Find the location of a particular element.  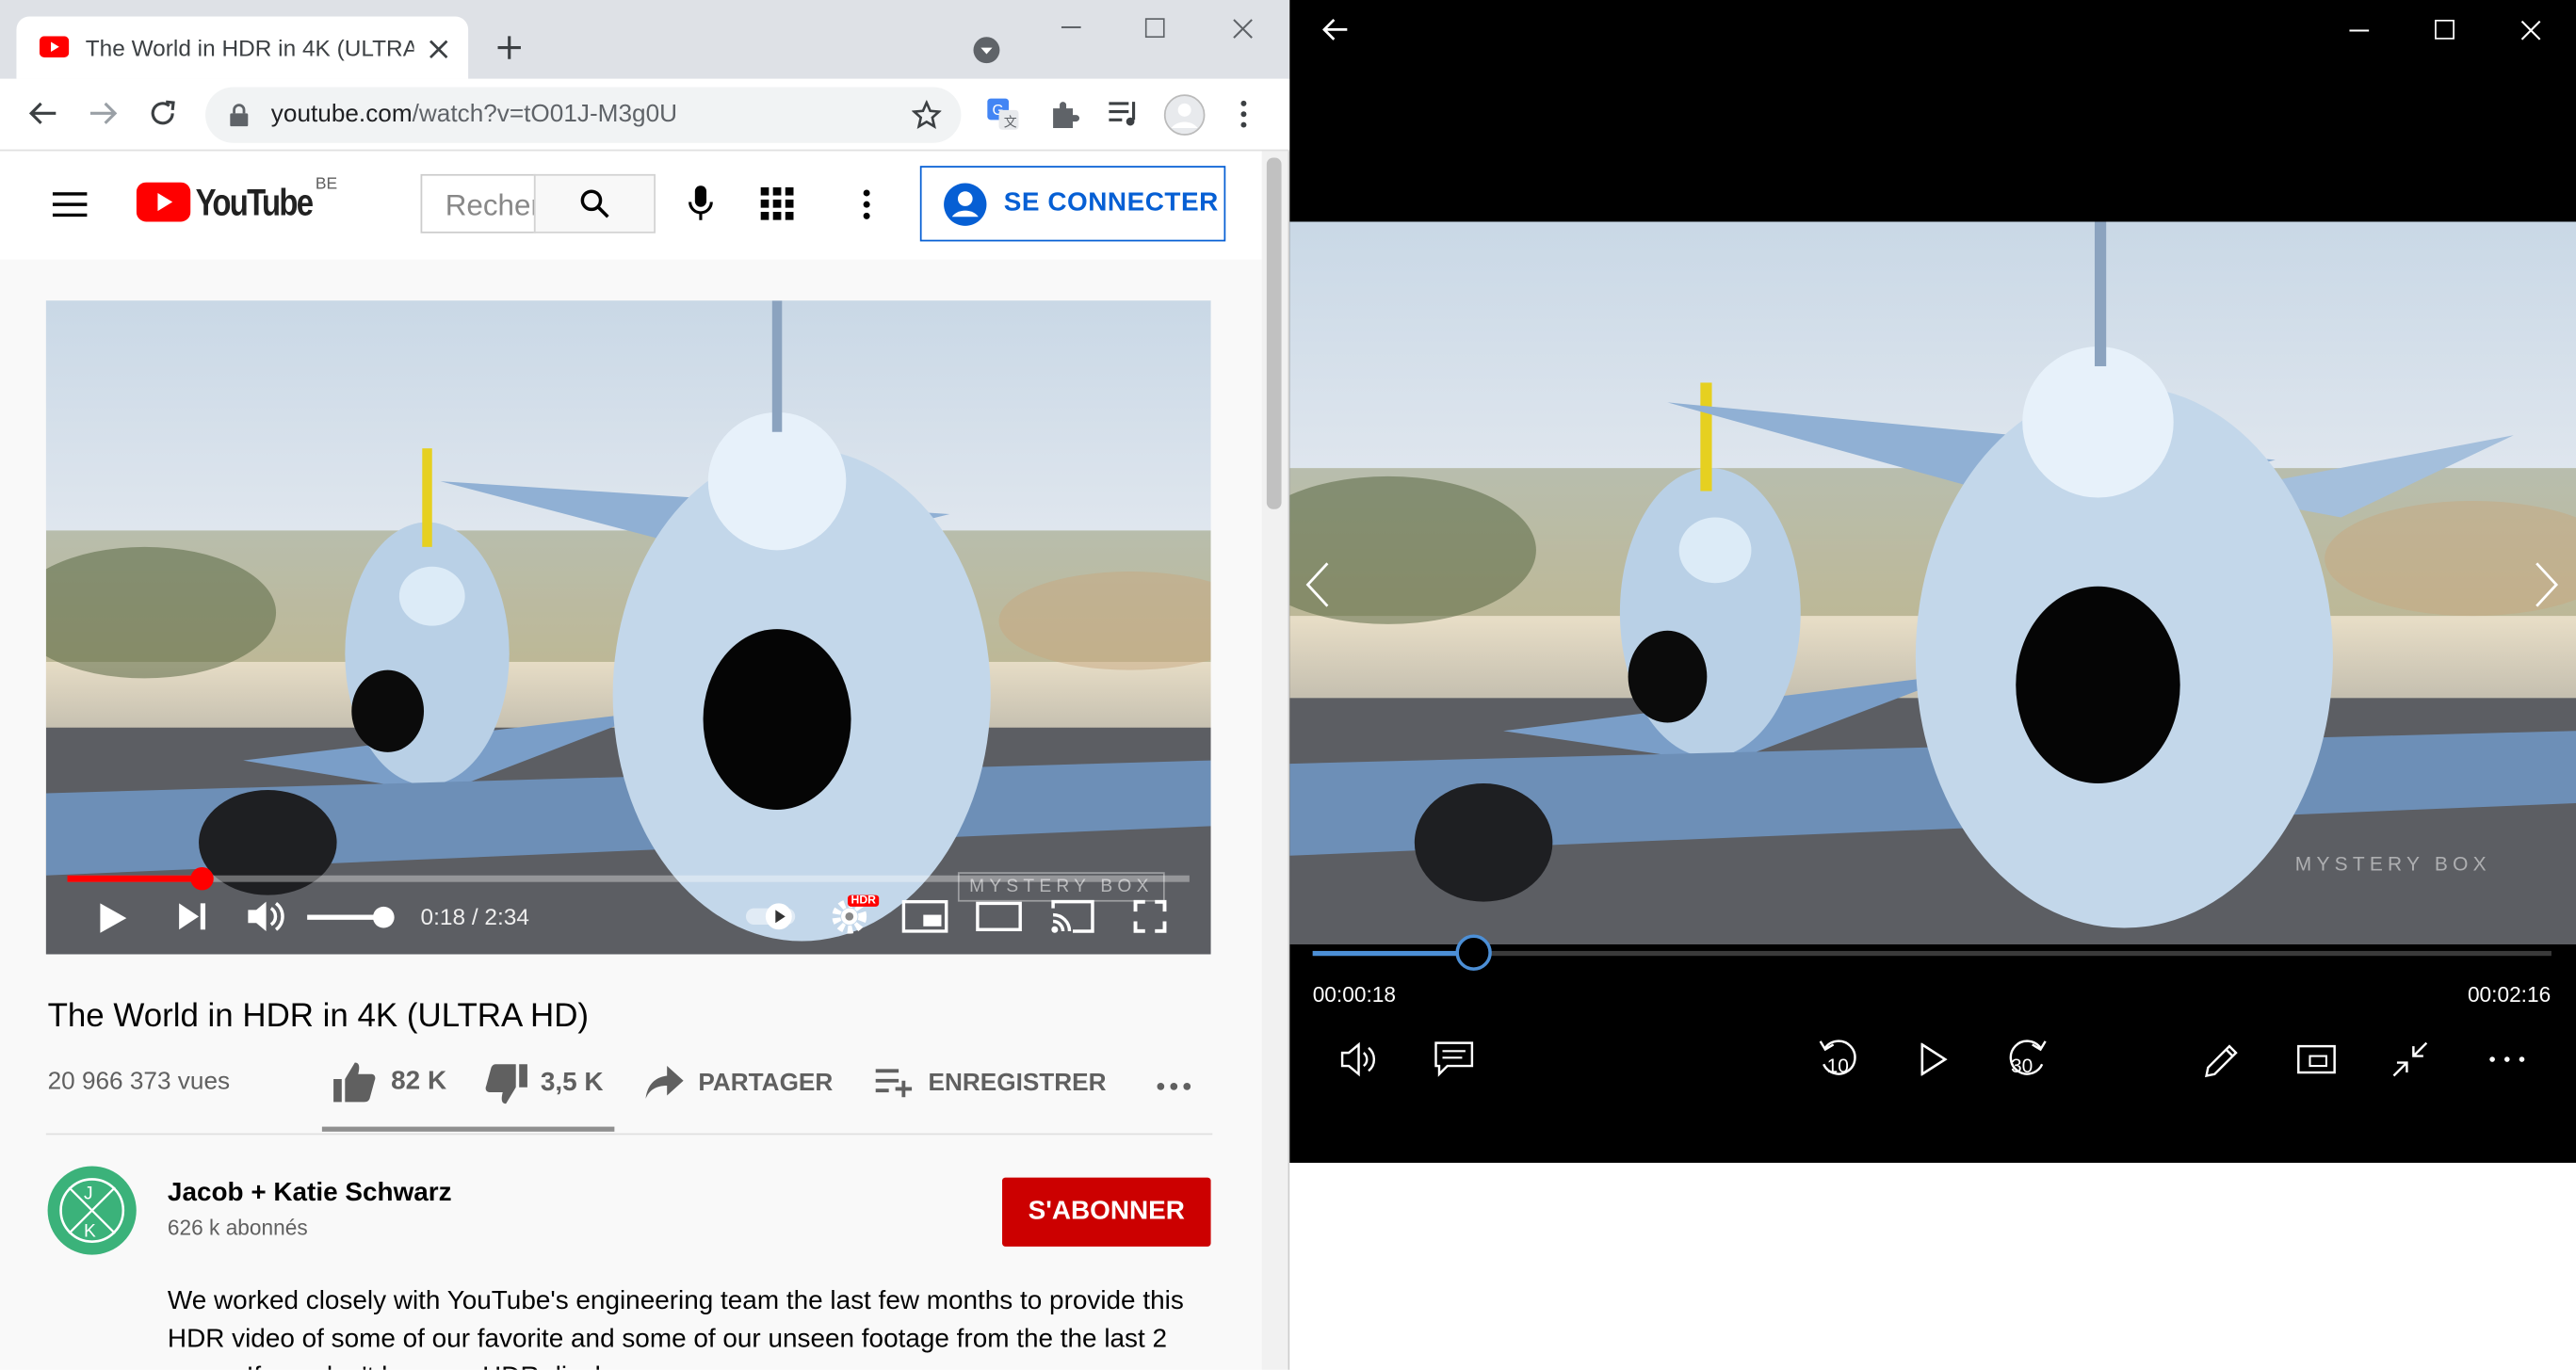

forward-icon is located at coordinates (103, 113).